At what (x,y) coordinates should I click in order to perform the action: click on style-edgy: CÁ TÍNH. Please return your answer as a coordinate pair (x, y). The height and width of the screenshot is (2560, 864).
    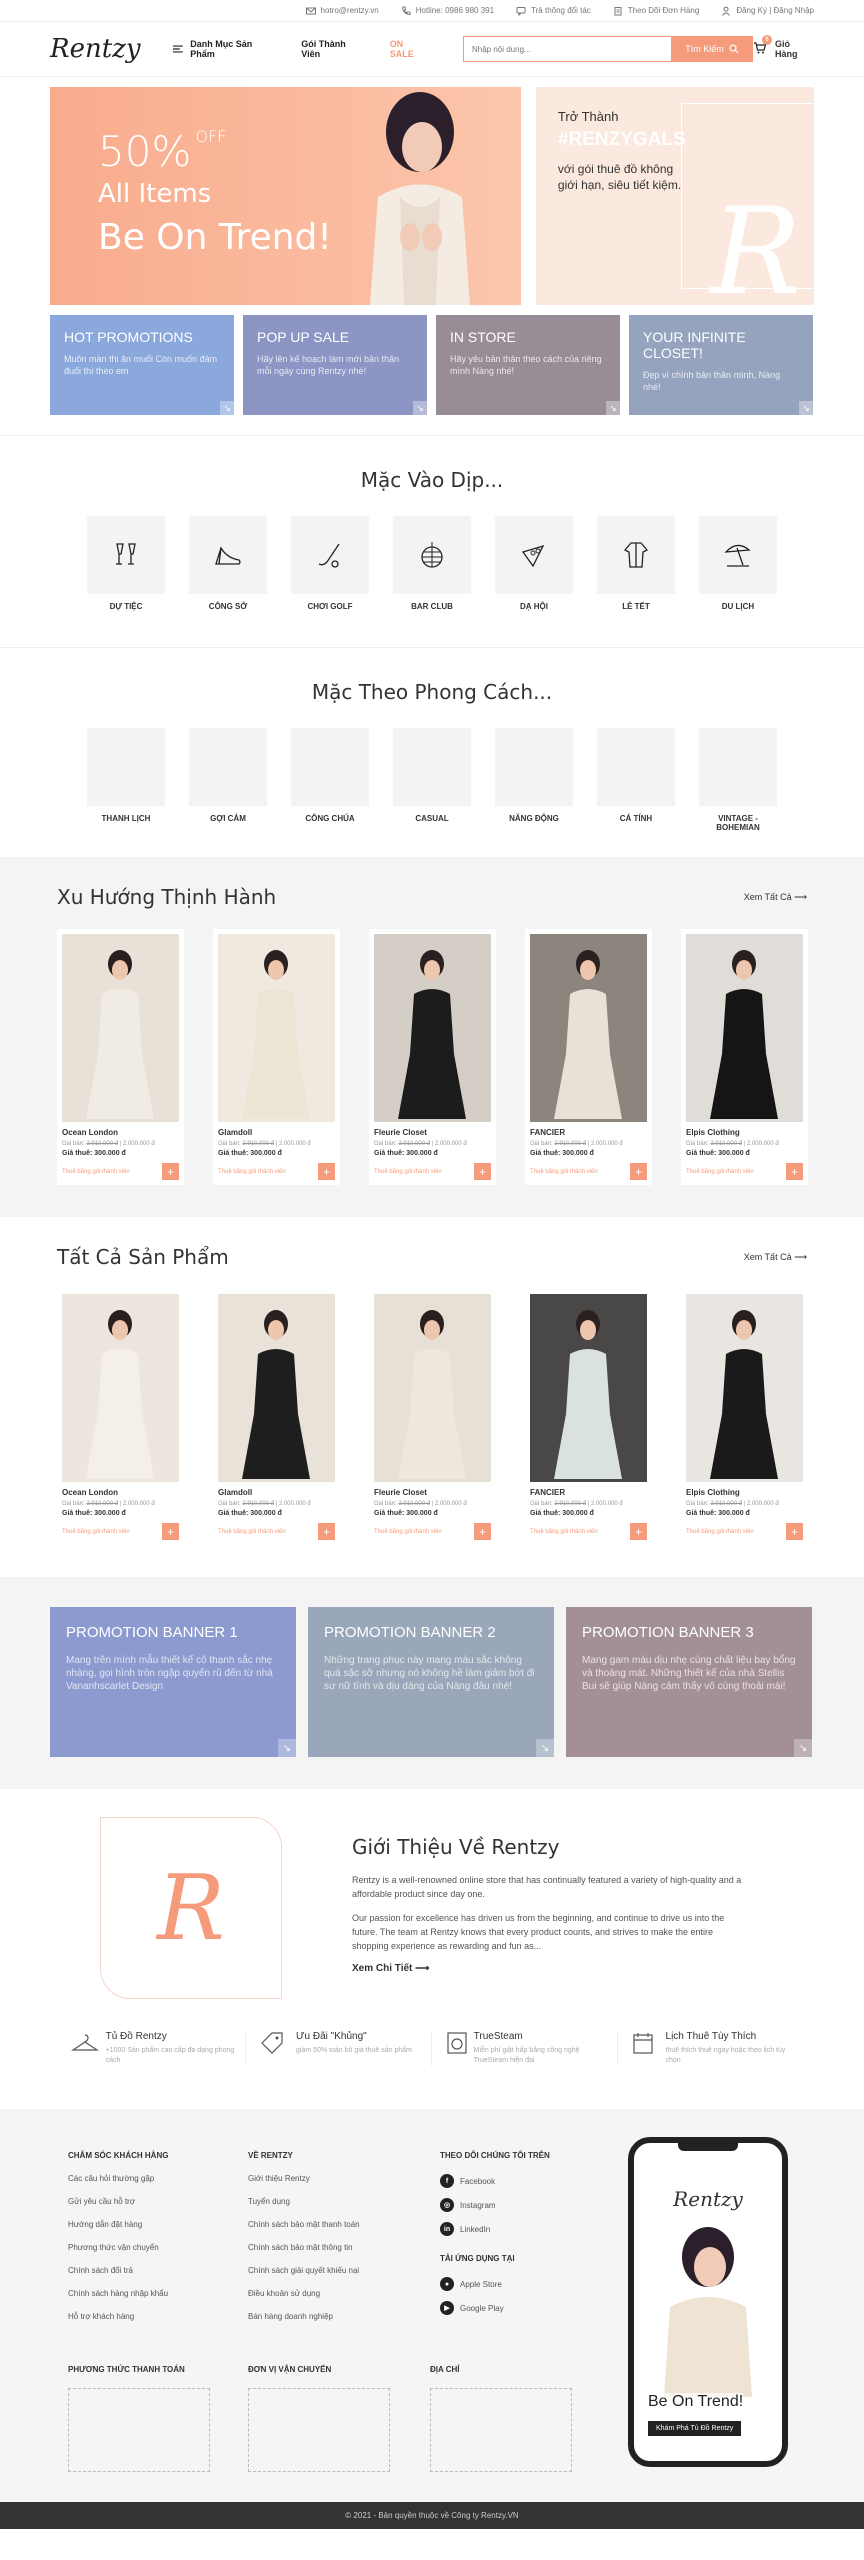
    Looking at the image, I should click on (636, 780).